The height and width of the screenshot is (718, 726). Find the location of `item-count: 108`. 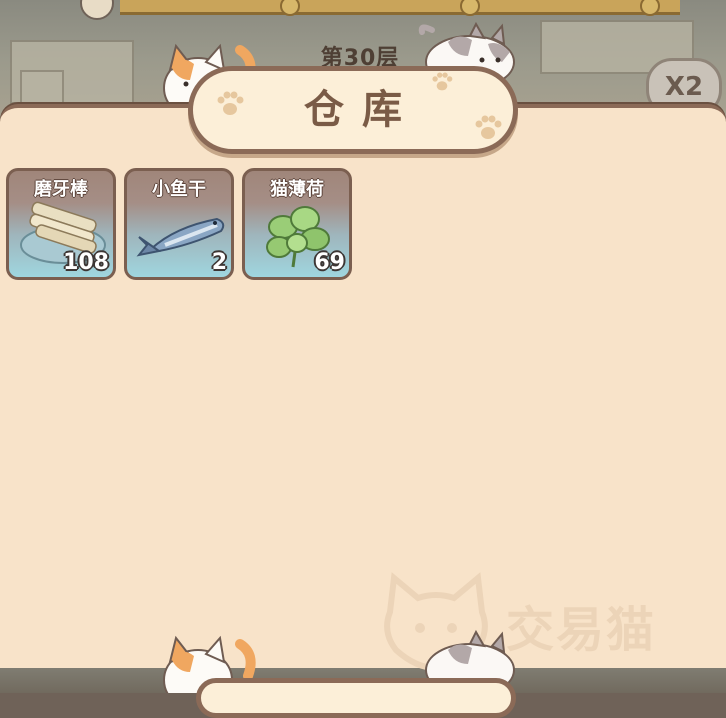

item-count: 108 is located at coordinates (86, 262).